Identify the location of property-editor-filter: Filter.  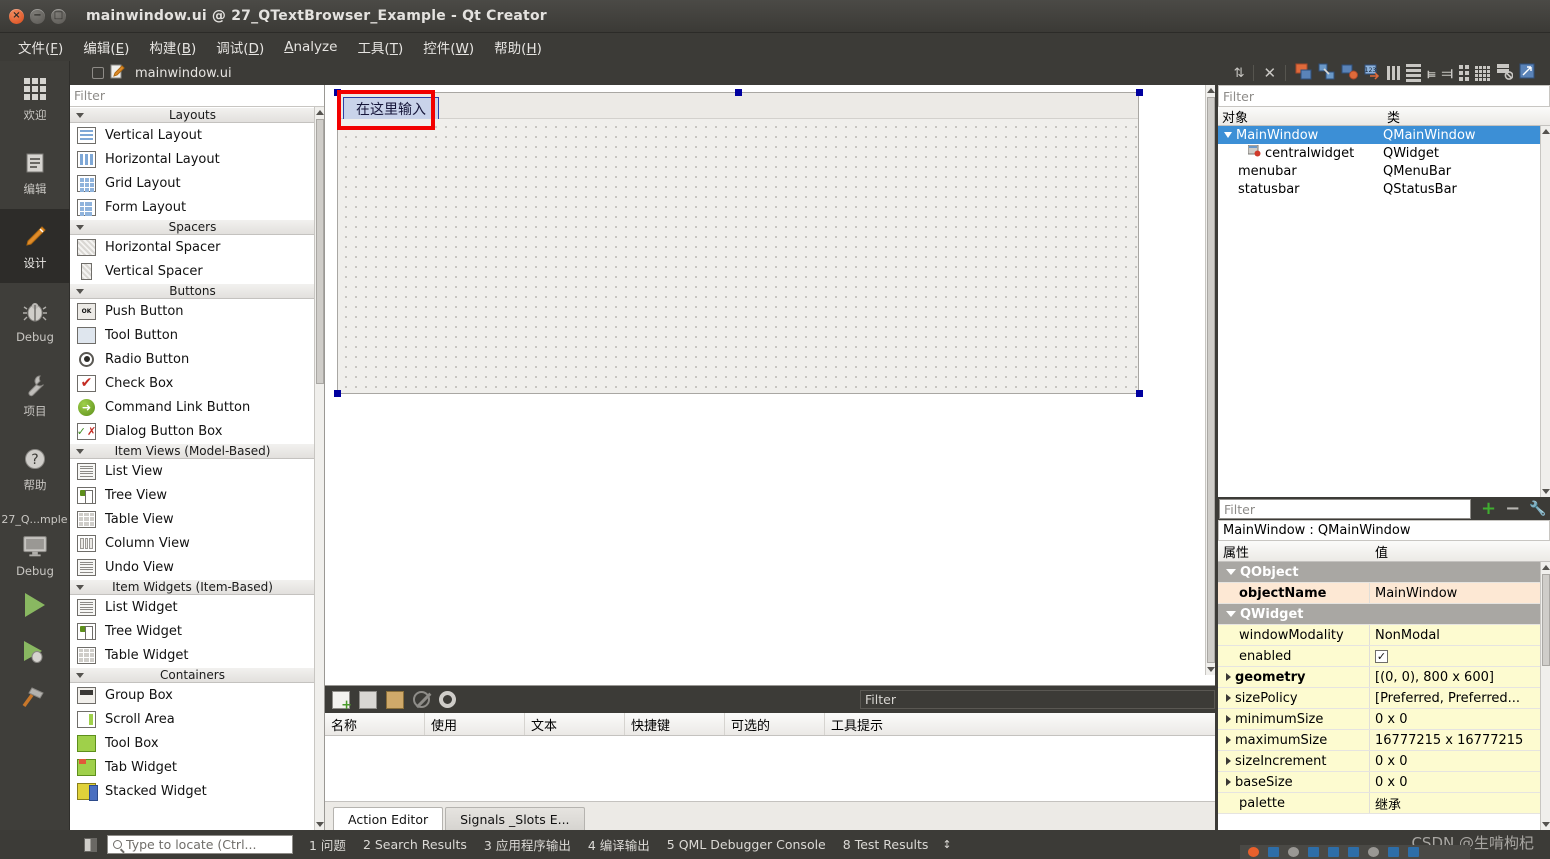
(1345, 509).